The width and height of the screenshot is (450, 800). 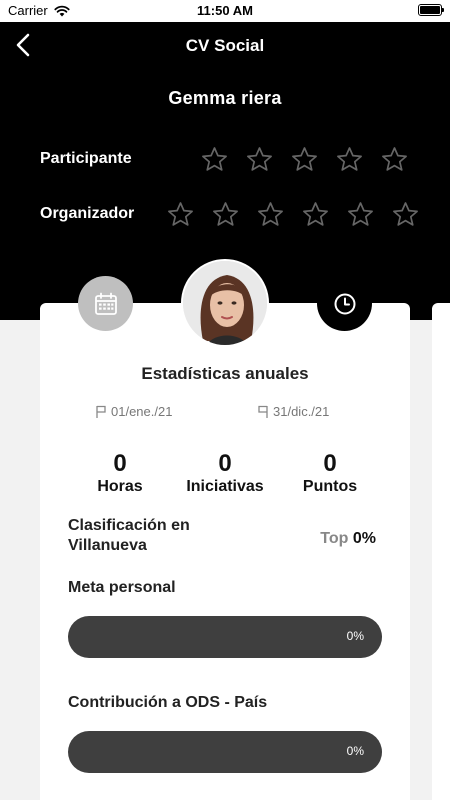 I want to click on end-date-text: 31/dic./21, so click(x=301, y=411).